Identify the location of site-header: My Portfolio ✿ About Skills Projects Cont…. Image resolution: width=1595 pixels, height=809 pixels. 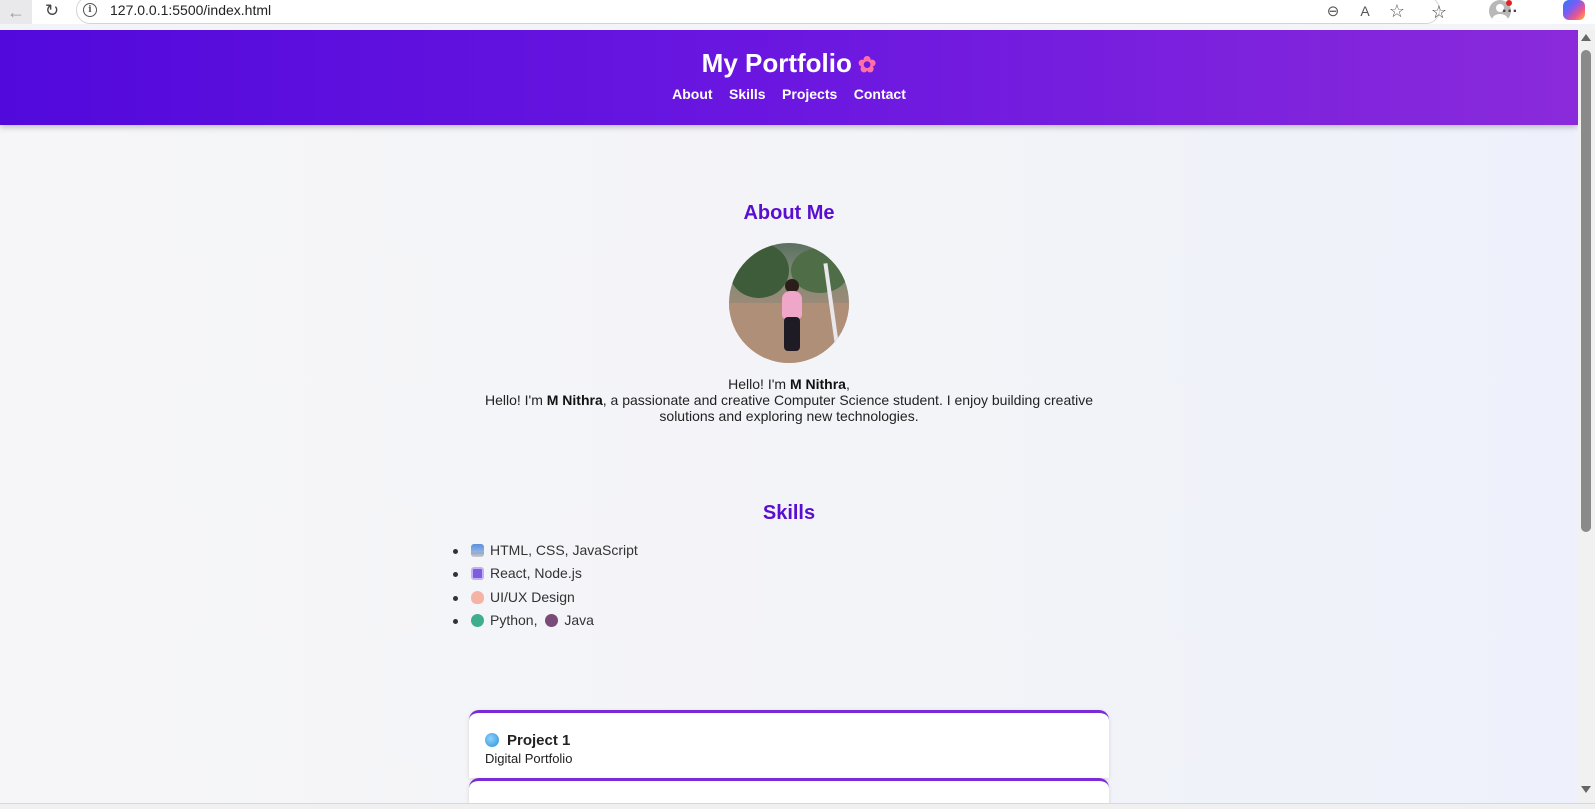
(789, 77).